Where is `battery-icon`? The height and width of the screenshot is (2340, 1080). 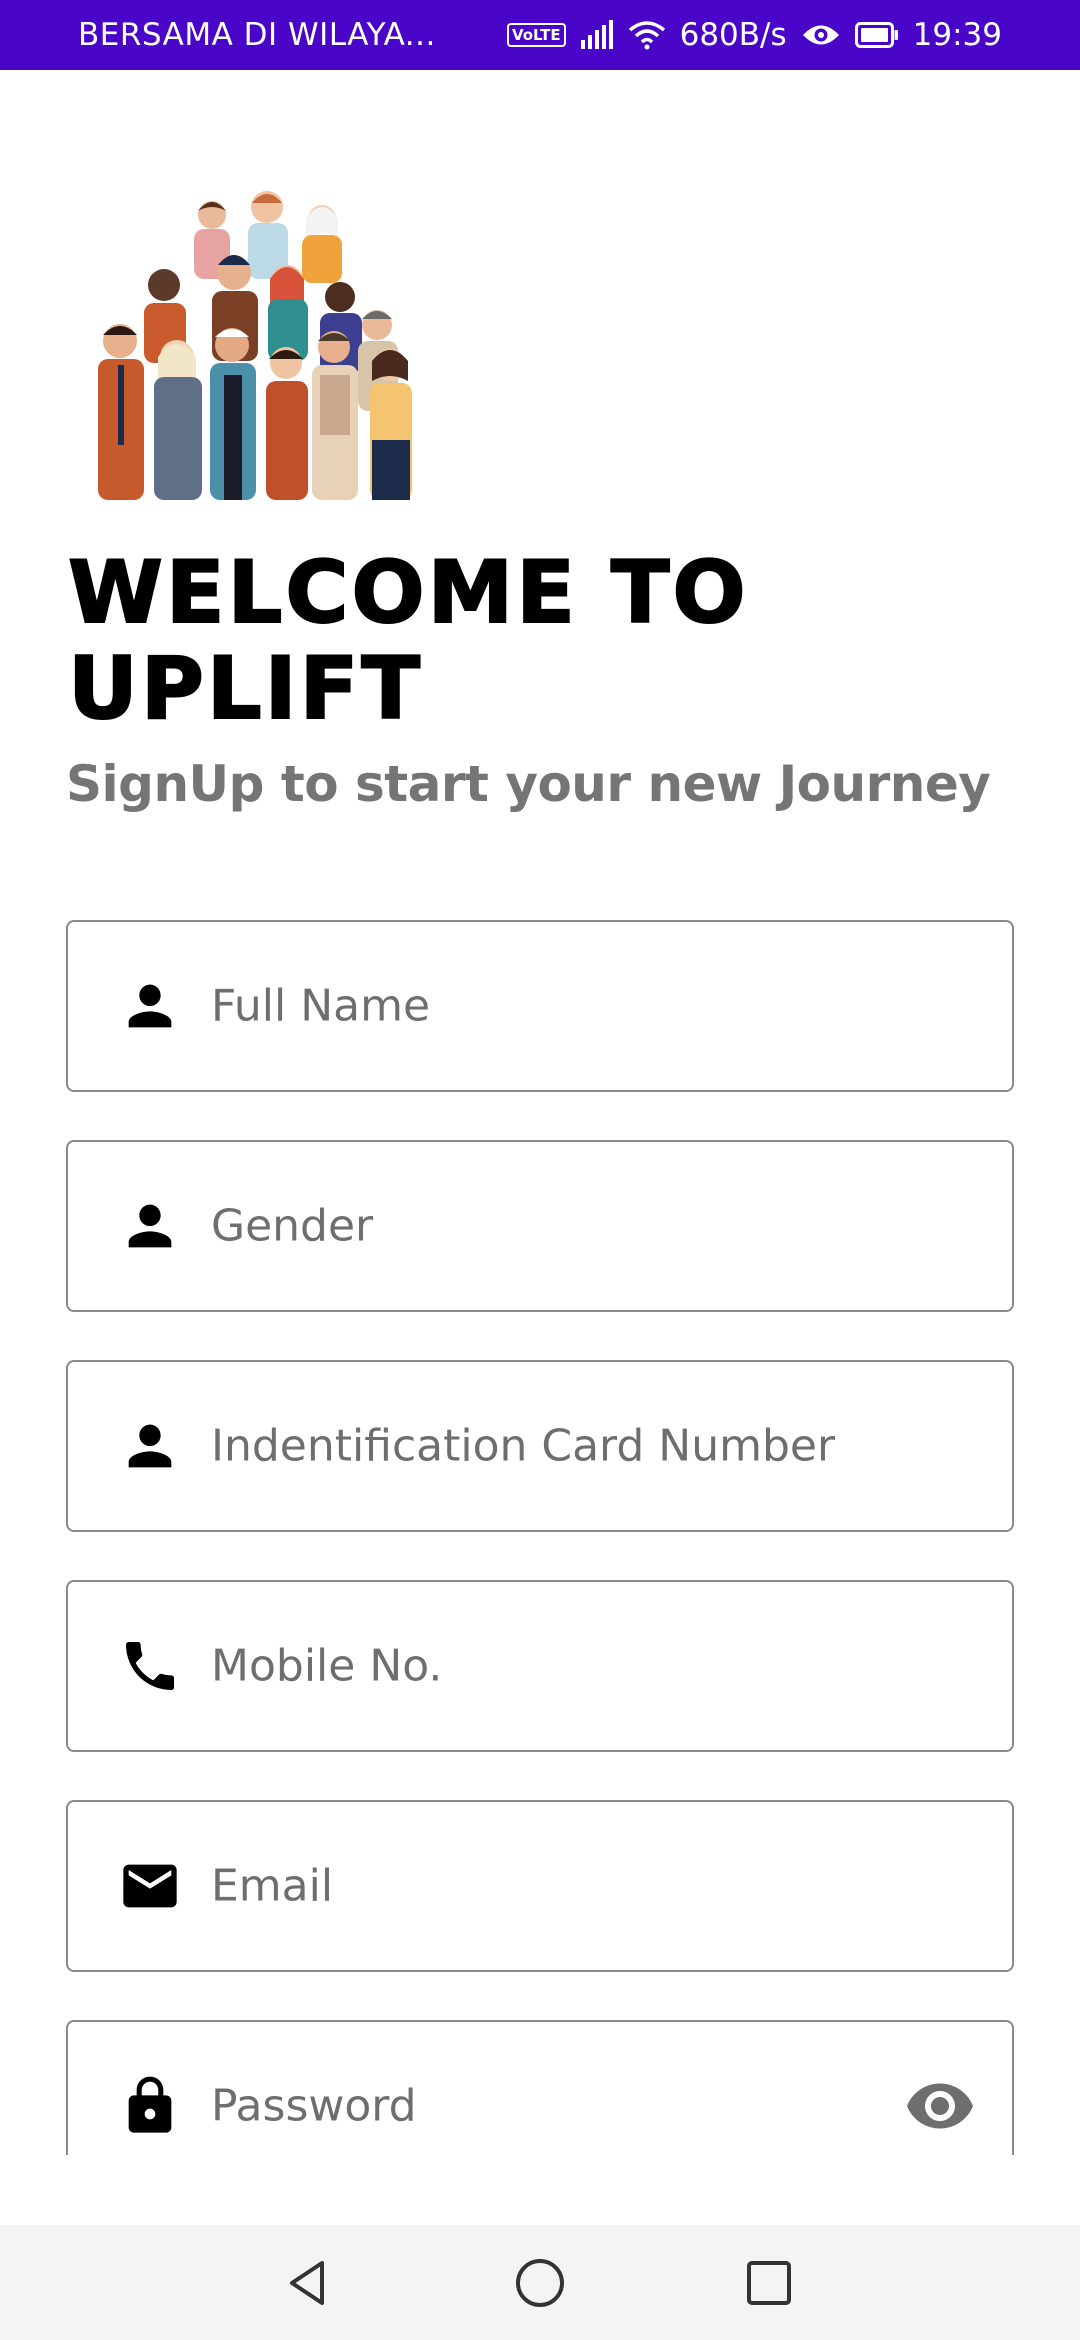 battery-icon is located at coordinates (876, 35).